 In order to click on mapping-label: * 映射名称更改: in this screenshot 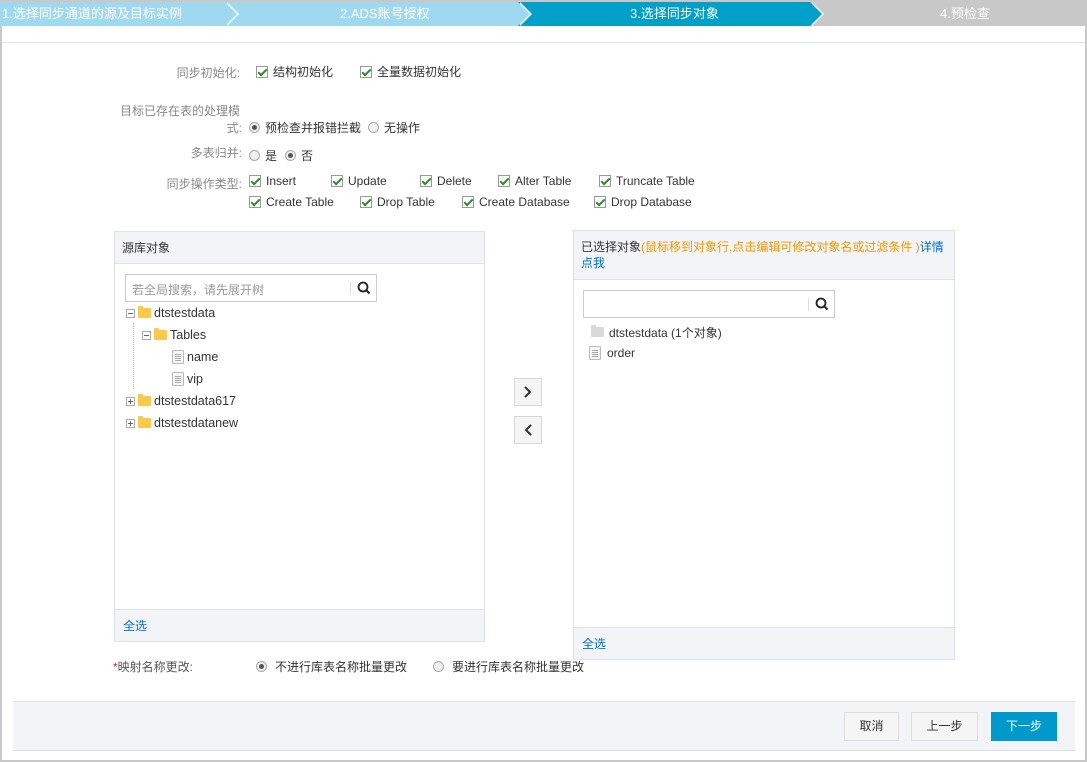, I will do `click(153, 667)`.